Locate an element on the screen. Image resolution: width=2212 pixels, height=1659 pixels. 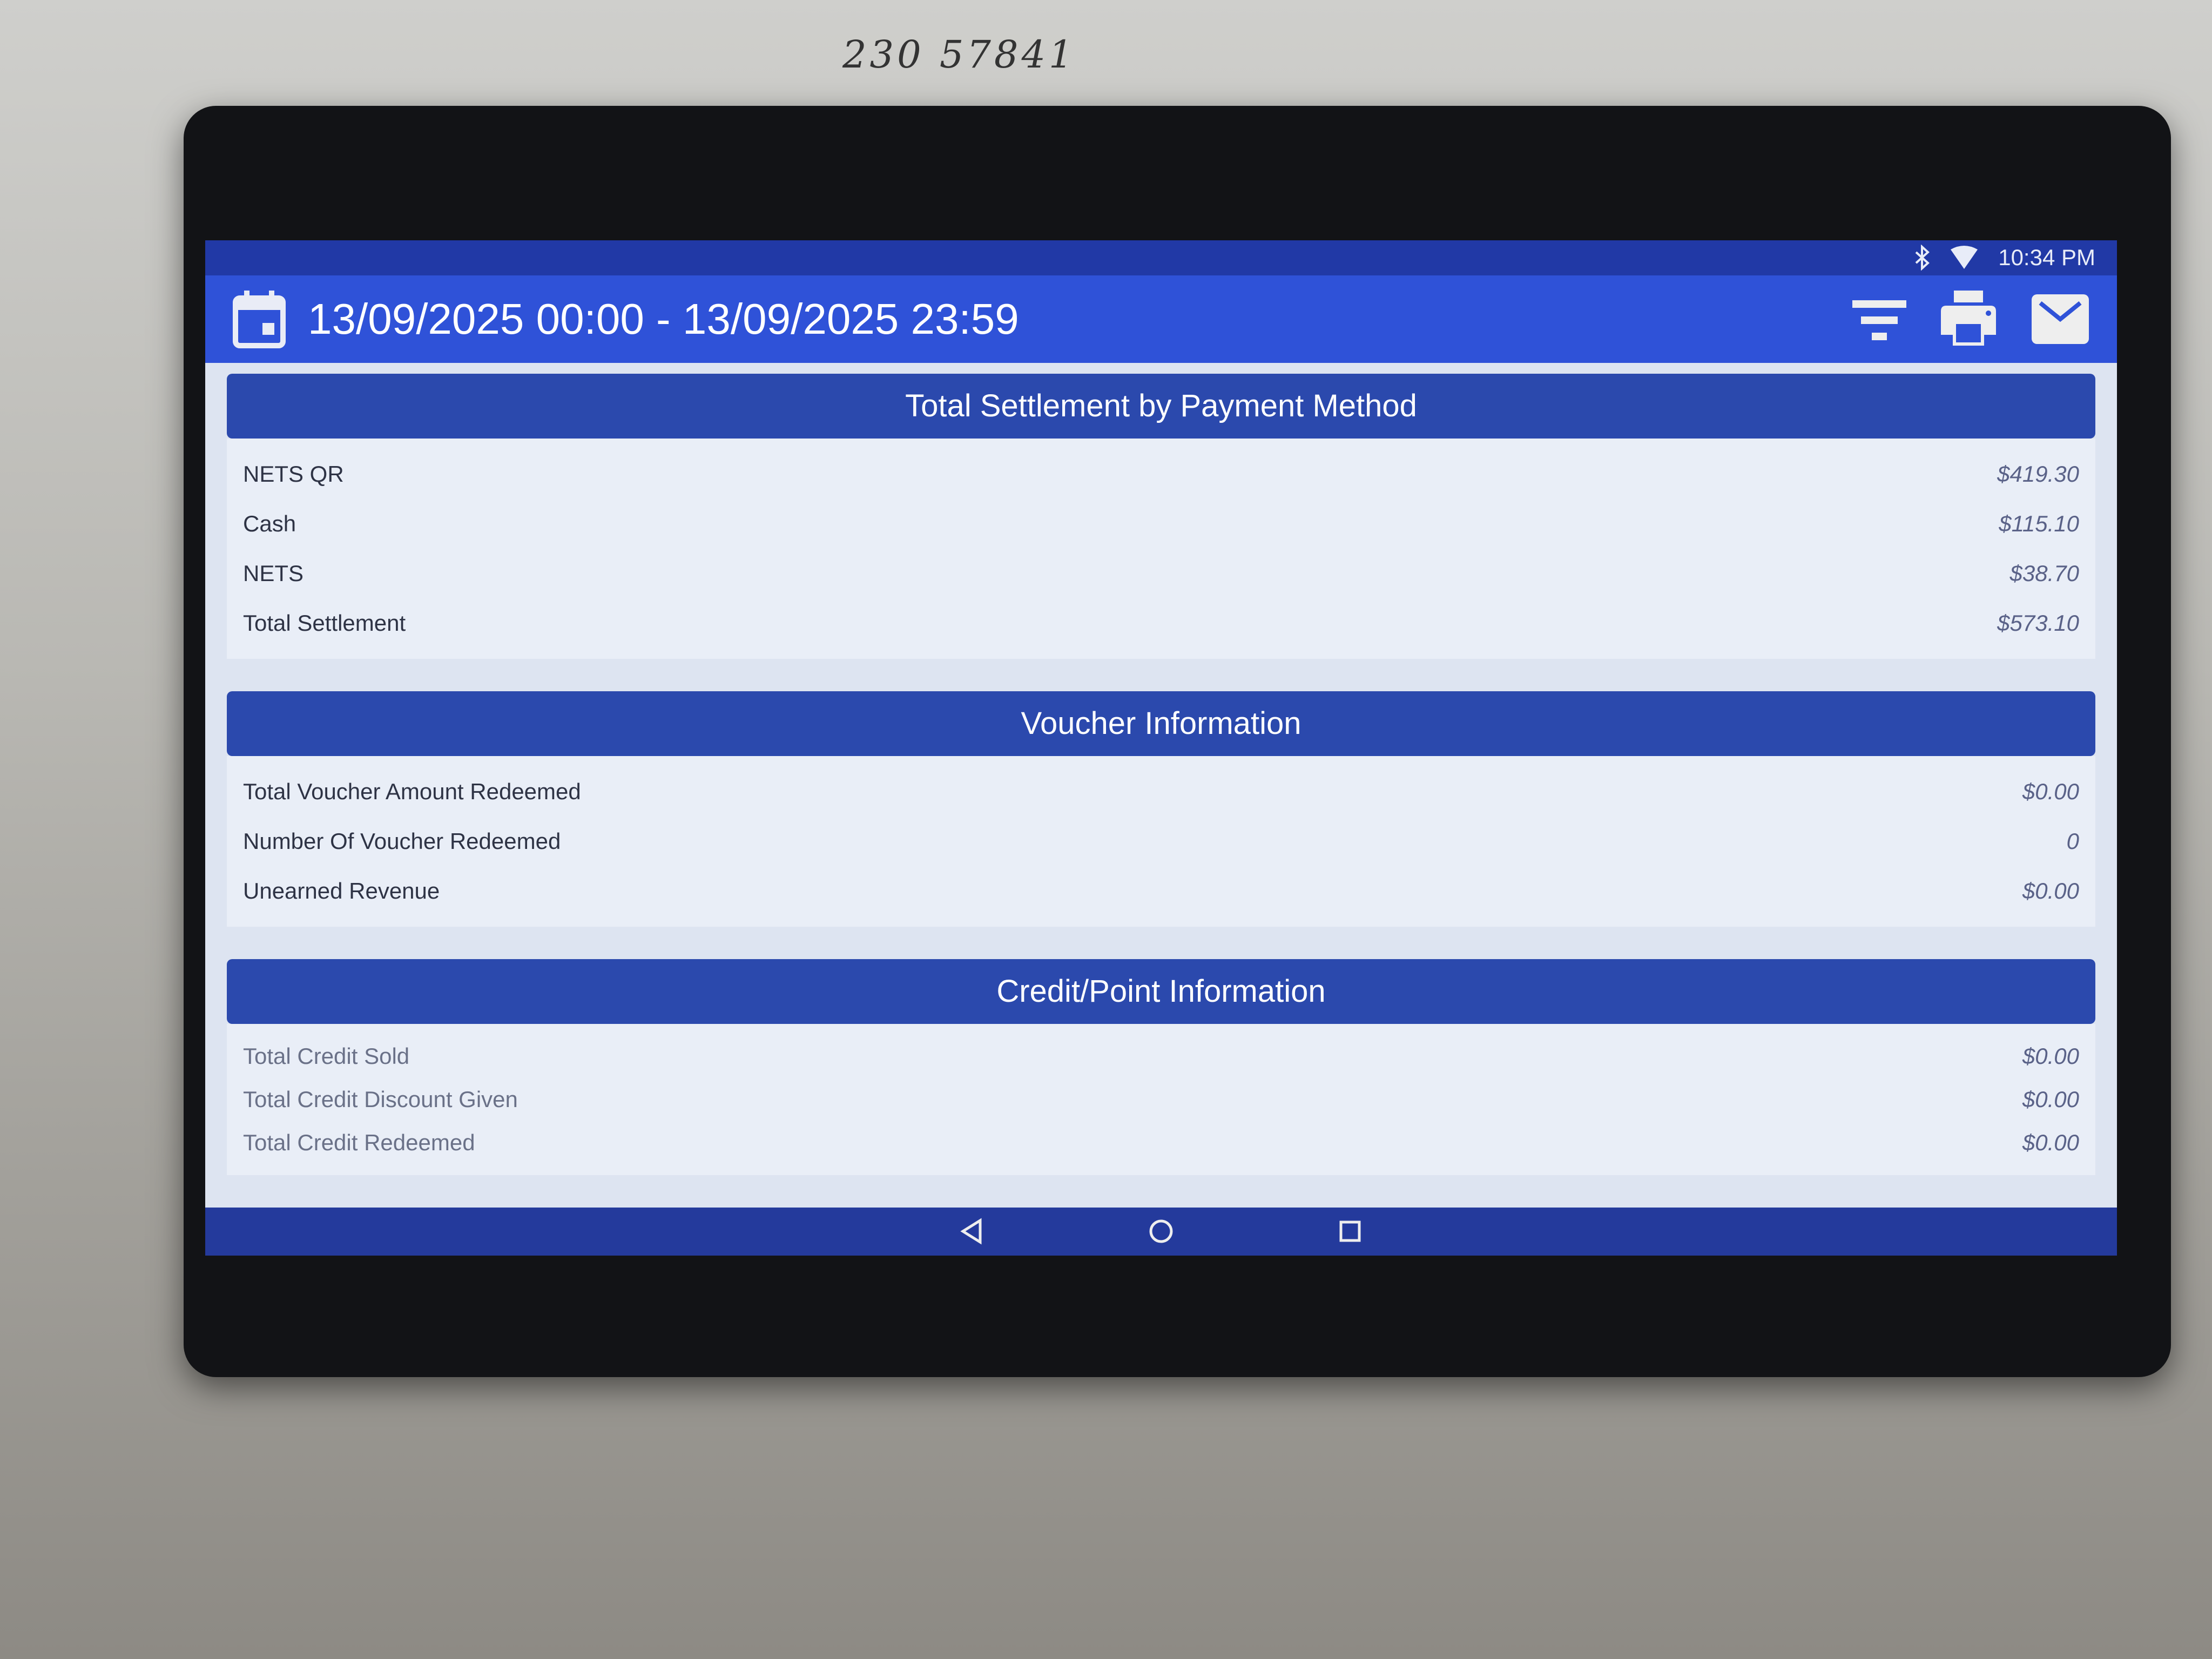
navigation-bar is located at coordinates (1161, 1231).